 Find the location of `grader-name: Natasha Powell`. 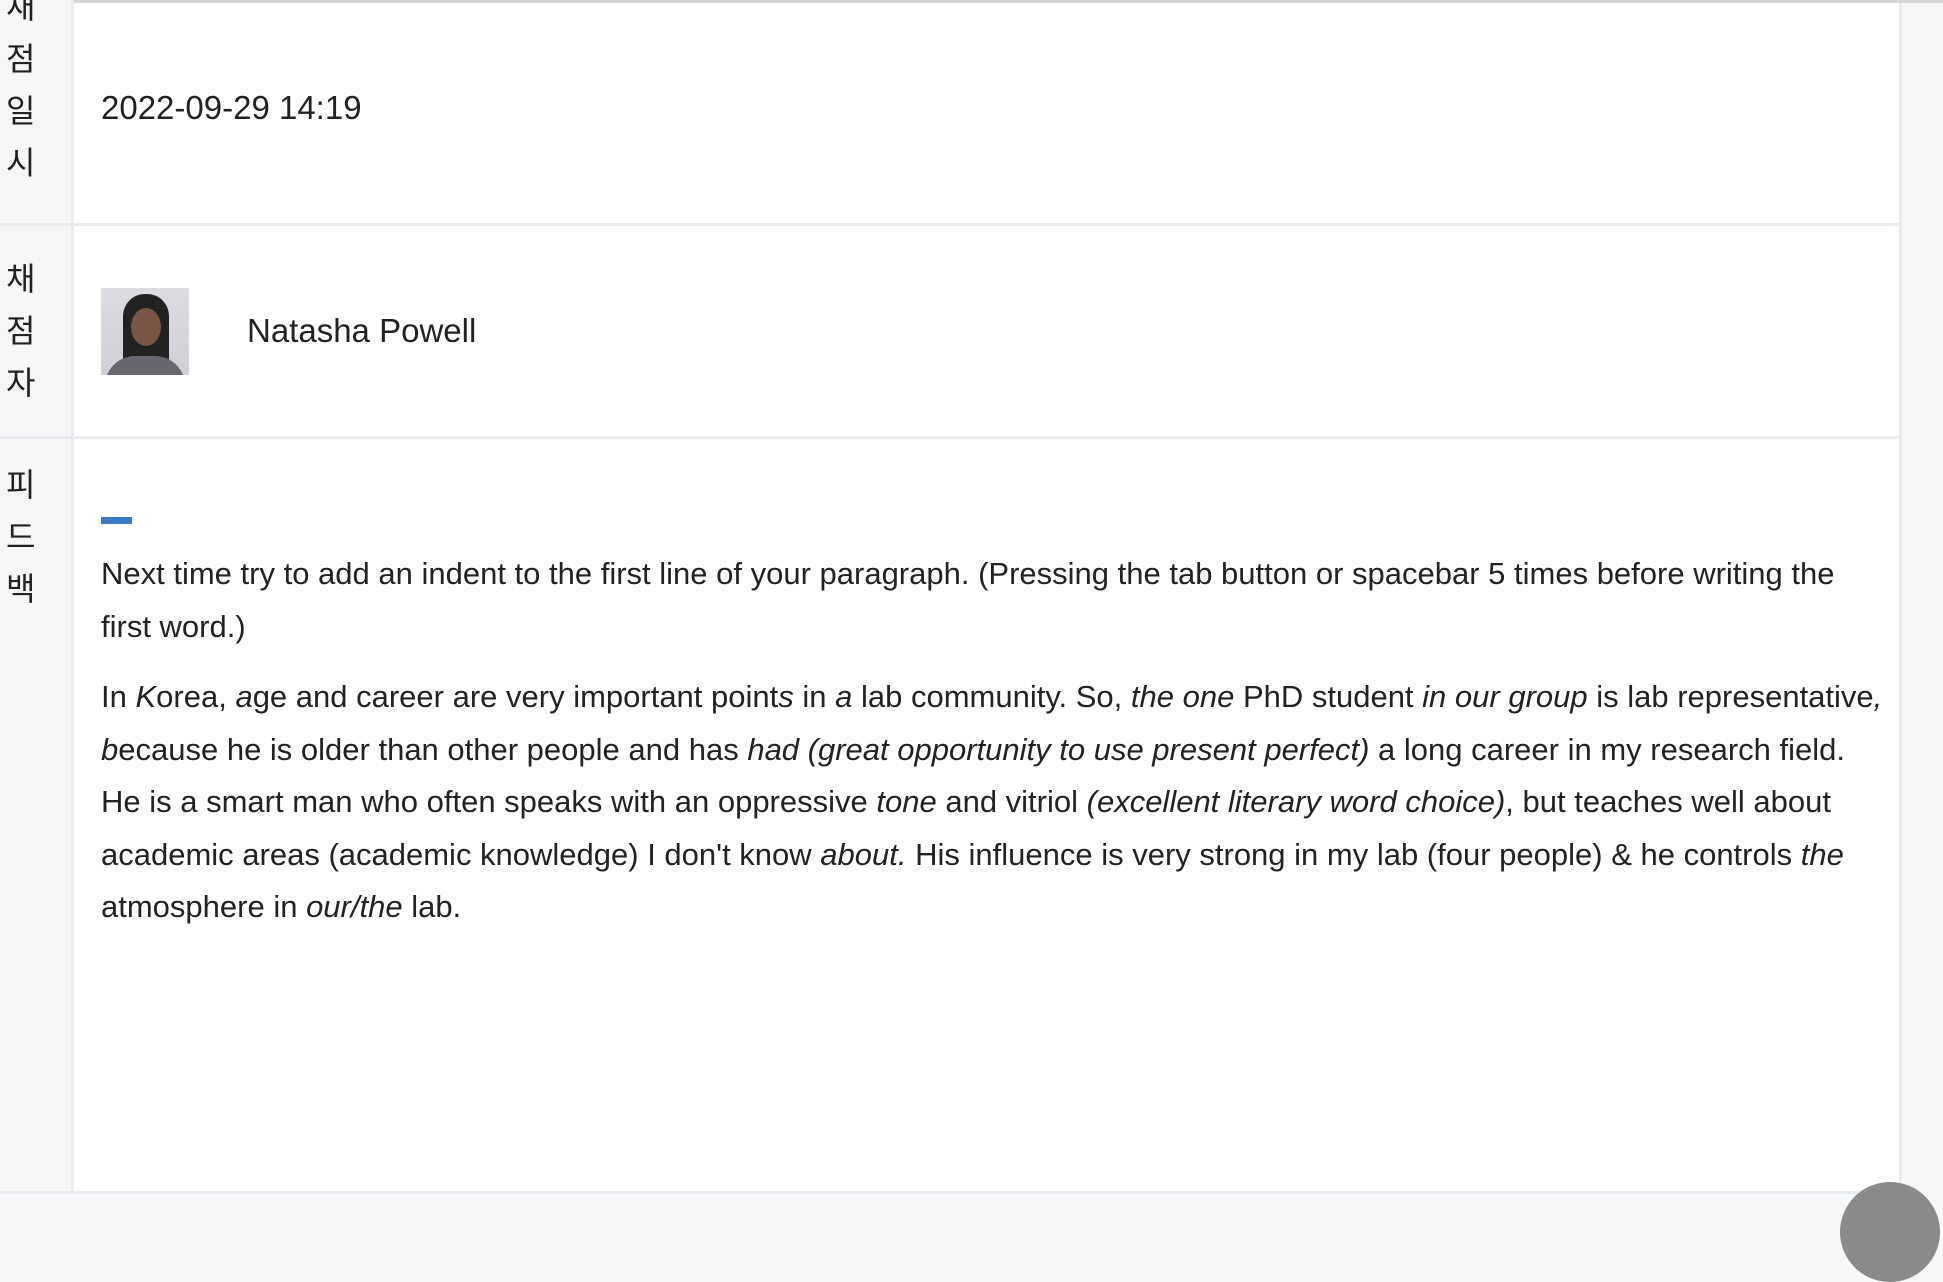

grader-name: Natasha Powell is located at coordinates (362, 330).